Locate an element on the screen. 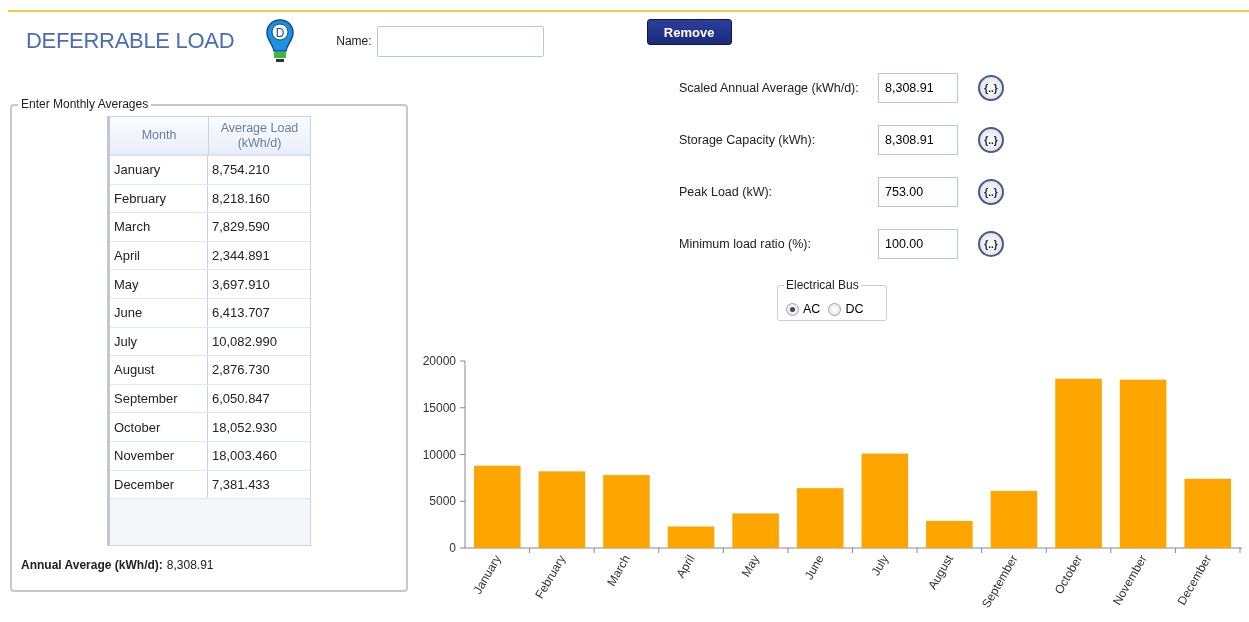 This screenshot has width=1249, height=622. table-cell: March is located at coordinates (159, 227).